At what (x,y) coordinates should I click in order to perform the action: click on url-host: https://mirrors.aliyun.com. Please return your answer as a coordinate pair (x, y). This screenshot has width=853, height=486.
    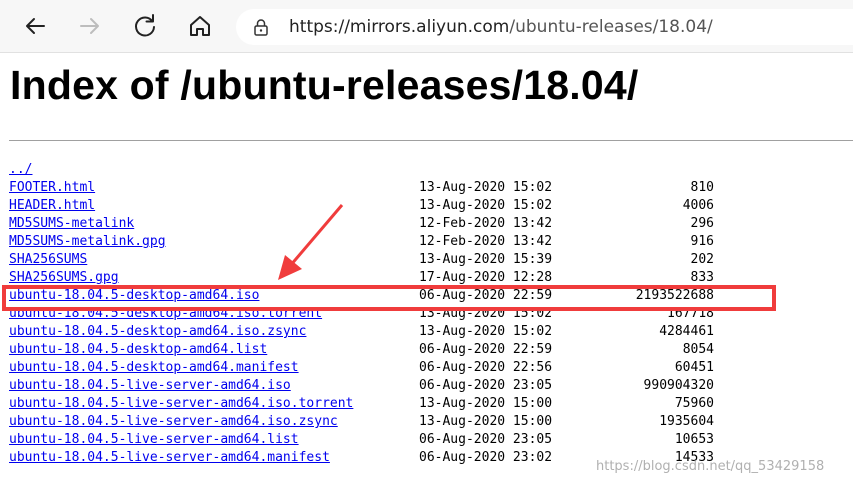
    Looking at the image, I should click on (399, 27).